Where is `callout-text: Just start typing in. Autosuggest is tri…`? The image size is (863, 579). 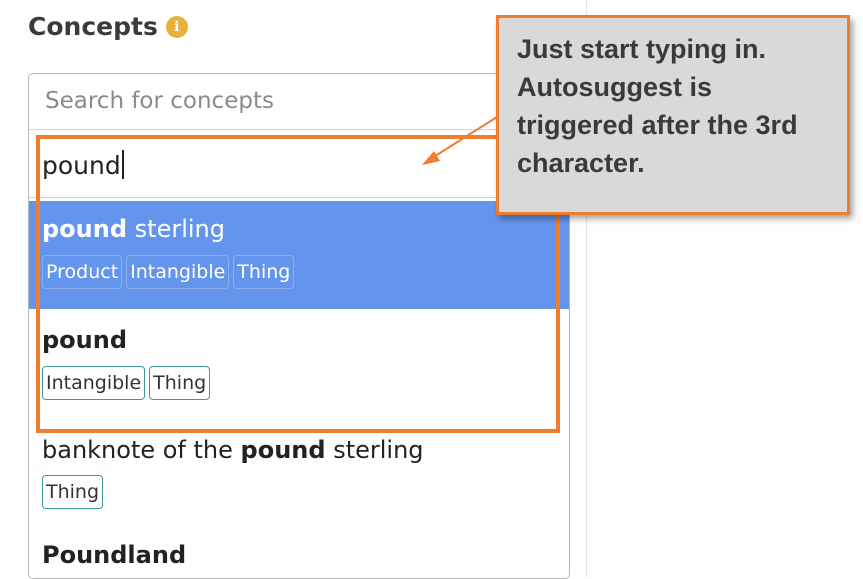
callout-text: Just start typing in. Autosuggest is tri… is located at coordinates (657, 106).